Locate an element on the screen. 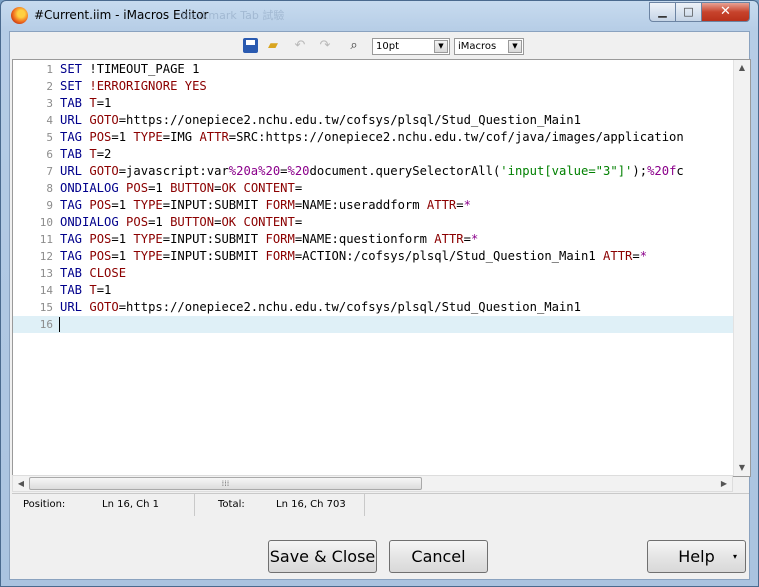  line-number: 1 is located at coordinates (49, 69).